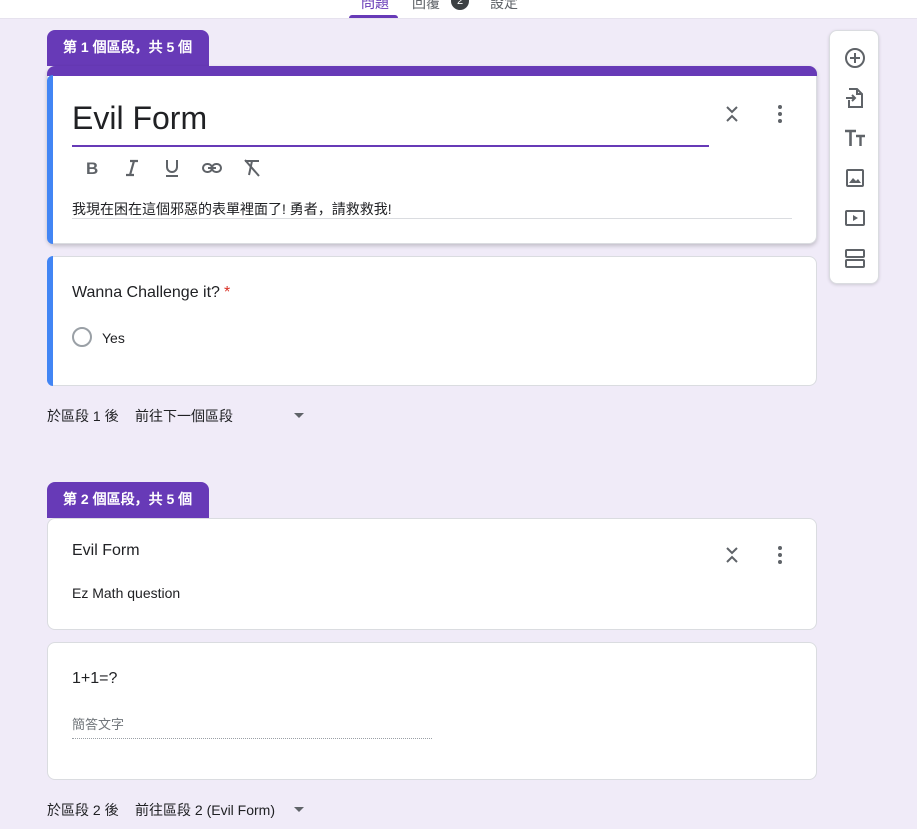  Describe the element at coordinates (205, 810) in the screenshot. I see `dropdown-value: 前往區段 2 (Evil Form)` at that location.